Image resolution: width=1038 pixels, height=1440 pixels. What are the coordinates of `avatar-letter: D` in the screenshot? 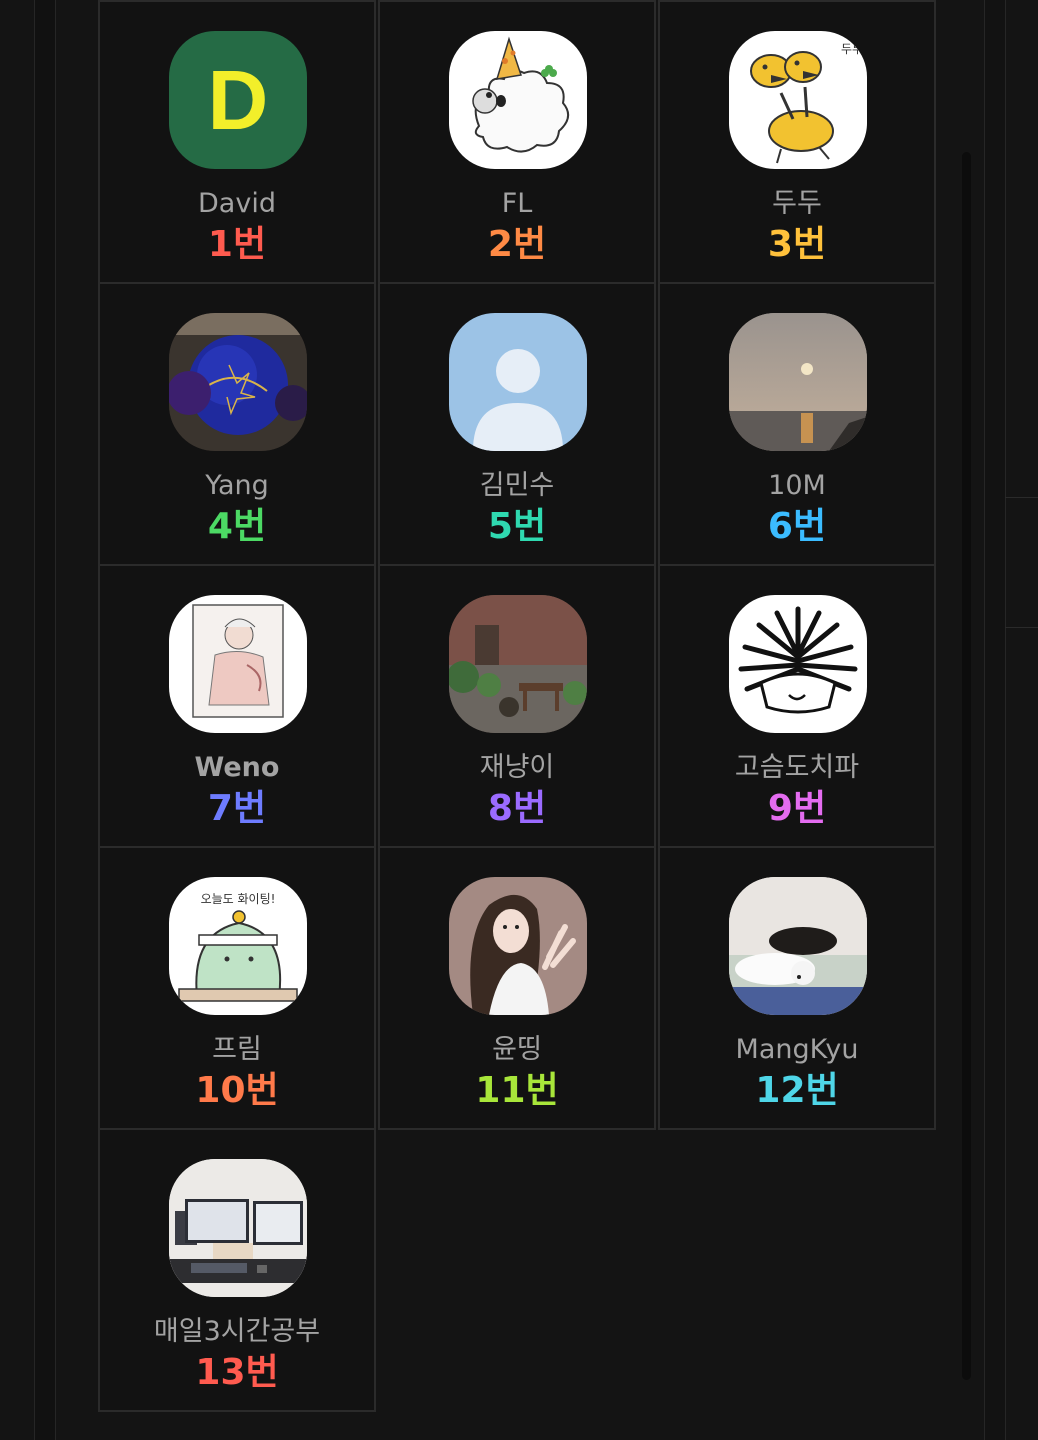 It's located at (238, 100).